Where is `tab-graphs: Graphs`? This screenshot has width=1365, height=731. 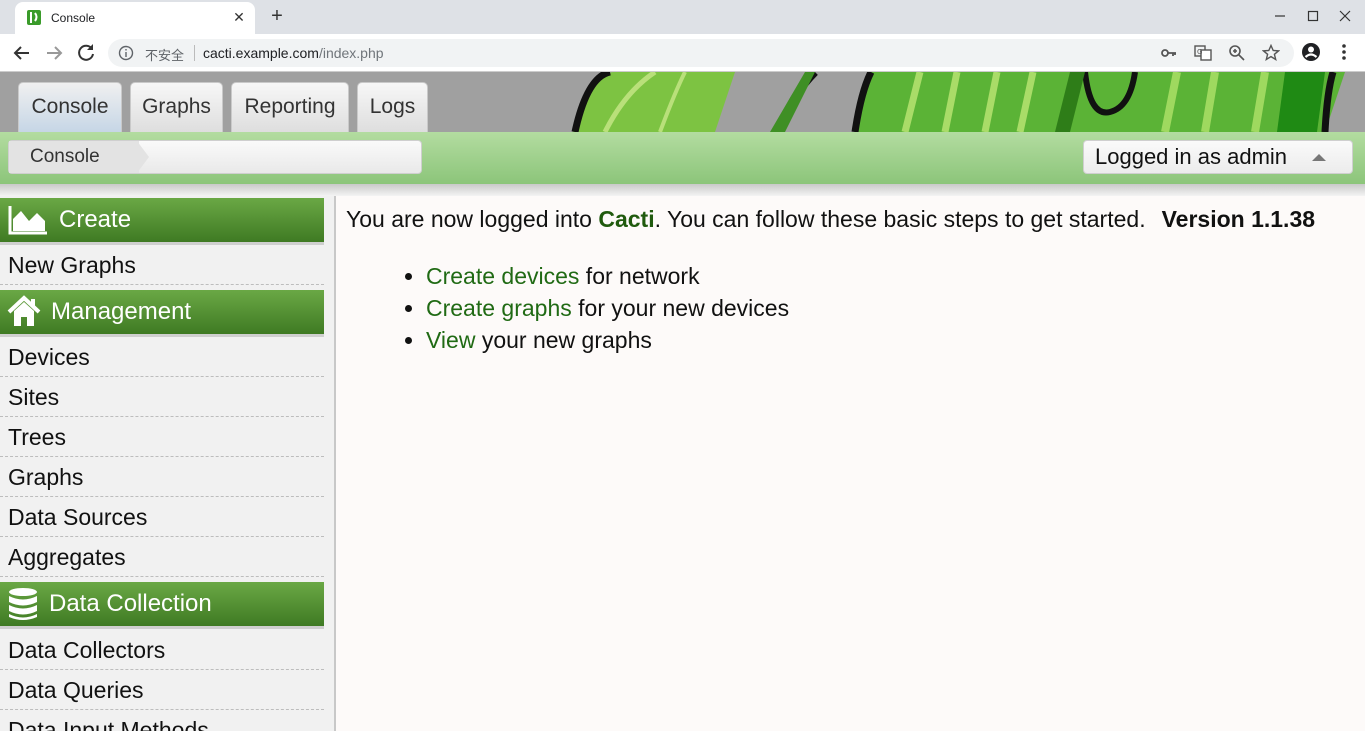
tab-graphs: Graphs is located at coordinates (176, 107).